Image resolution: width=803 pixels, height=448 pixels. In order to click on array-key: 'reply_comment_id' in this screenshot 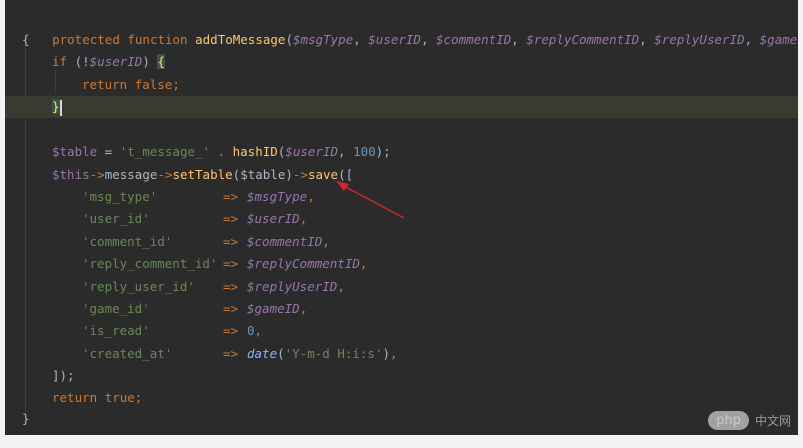, I will do `click(150, 263)`.